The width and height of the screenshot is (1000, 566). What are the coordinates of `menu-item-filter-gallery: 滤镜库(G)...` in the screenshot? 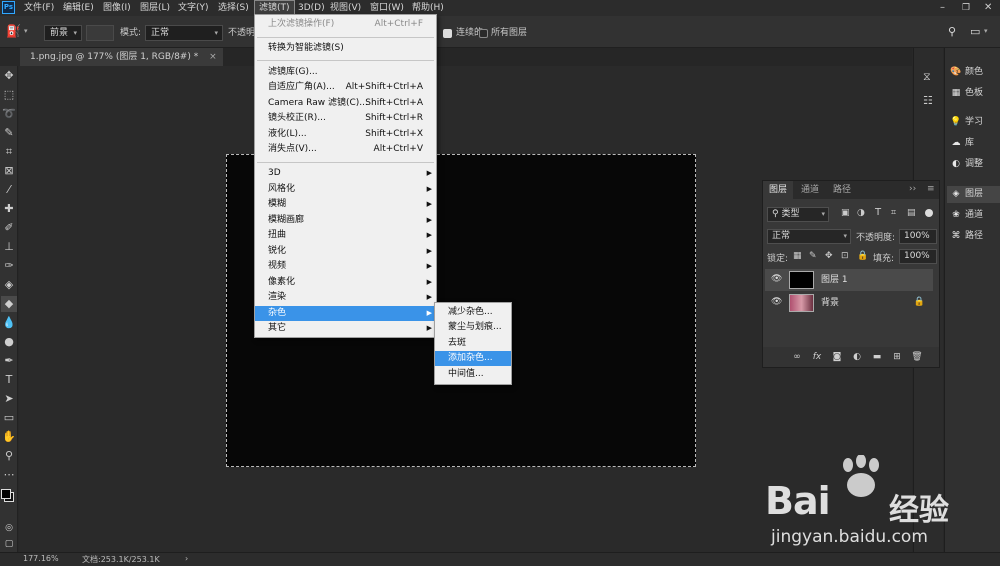 It's located at (345, 72).